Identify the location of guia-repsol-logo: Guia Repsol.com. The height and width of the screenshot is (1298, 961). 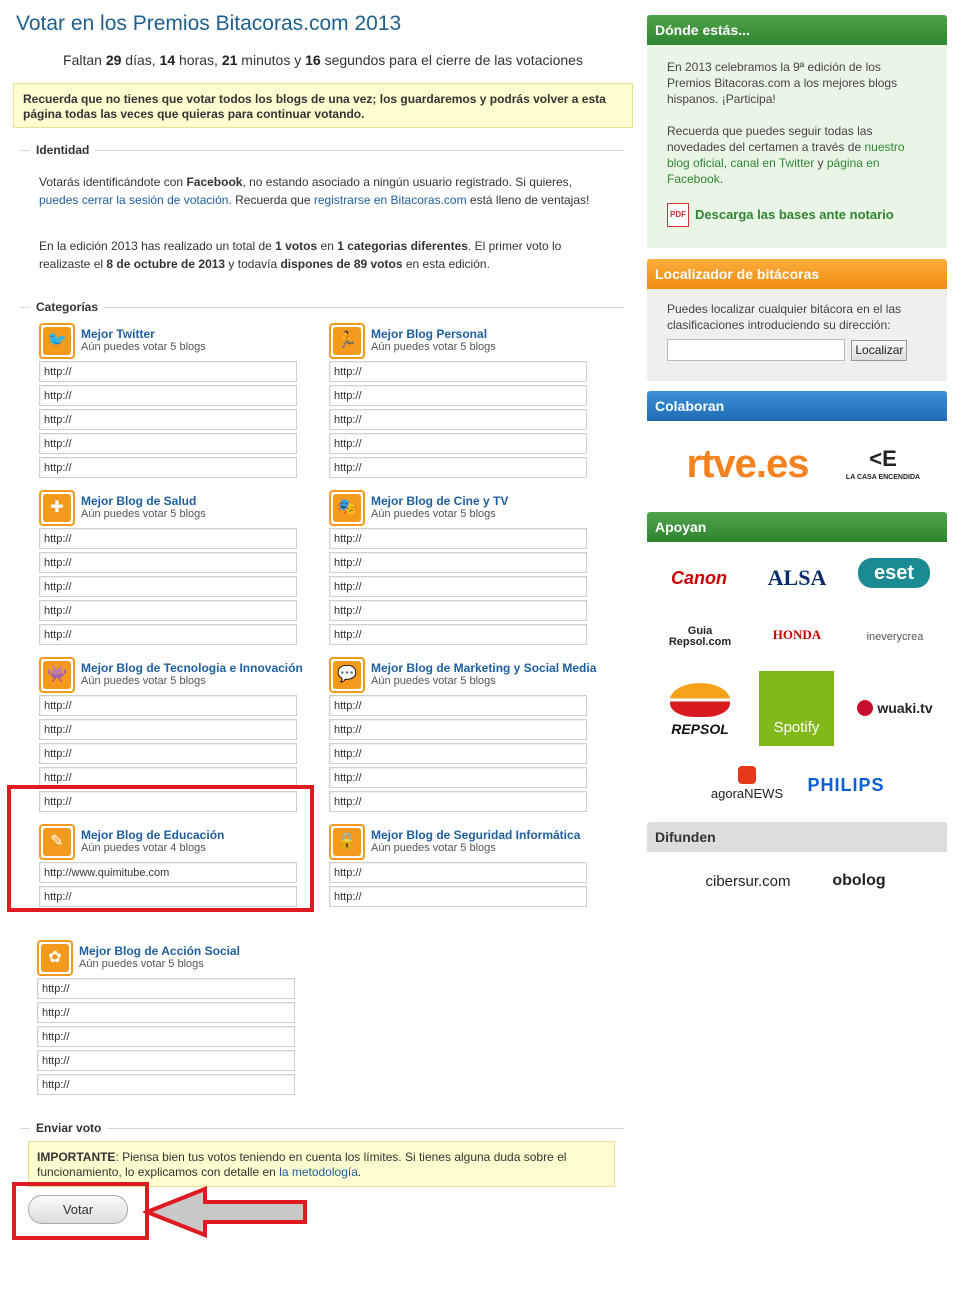
(700, 637).